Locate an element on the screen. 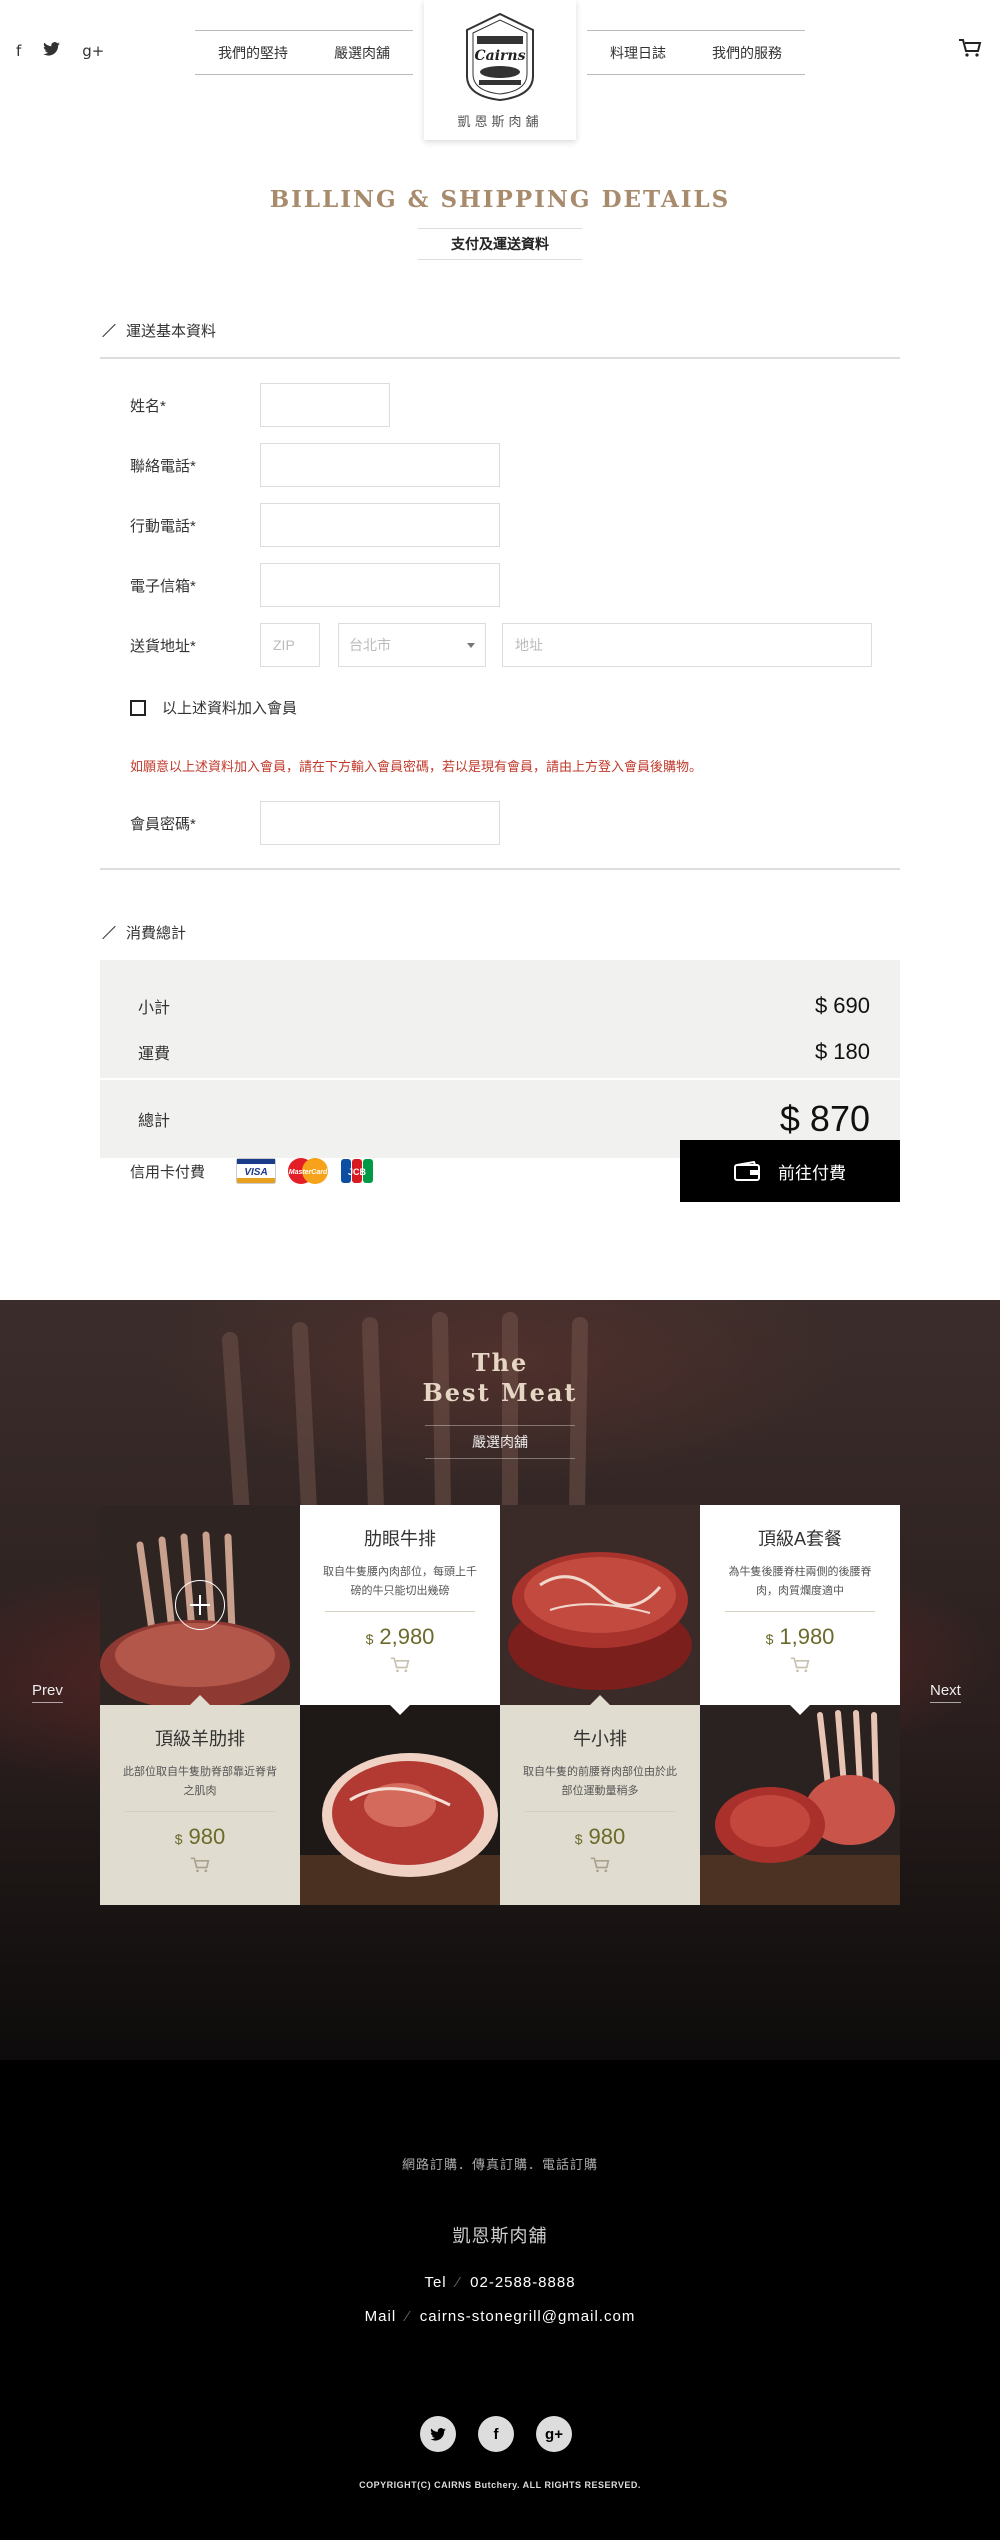  logo-emblem-icon: Cairns is located at coordinates (500, 57).